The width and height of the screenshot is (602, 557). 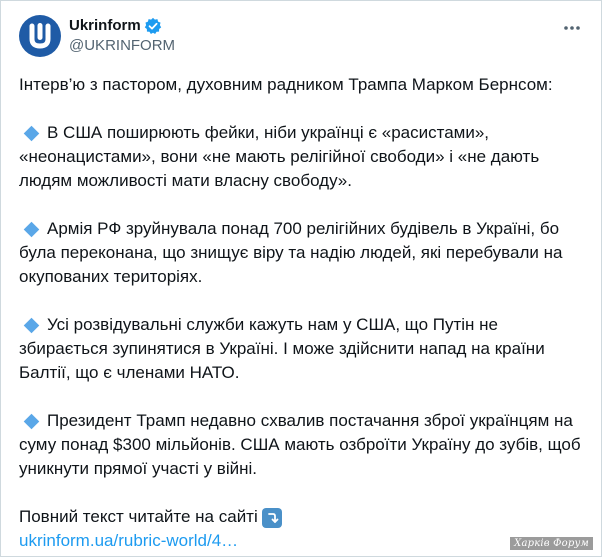 I want to click on post-header: Ukrinform @UKRINFORM, so click(x=303, y=36).